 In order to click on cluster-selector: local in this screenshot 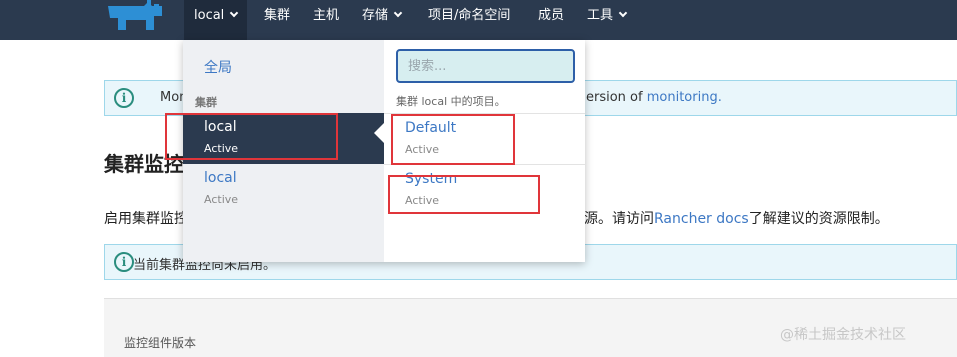, I will do `click(216, 20)`.